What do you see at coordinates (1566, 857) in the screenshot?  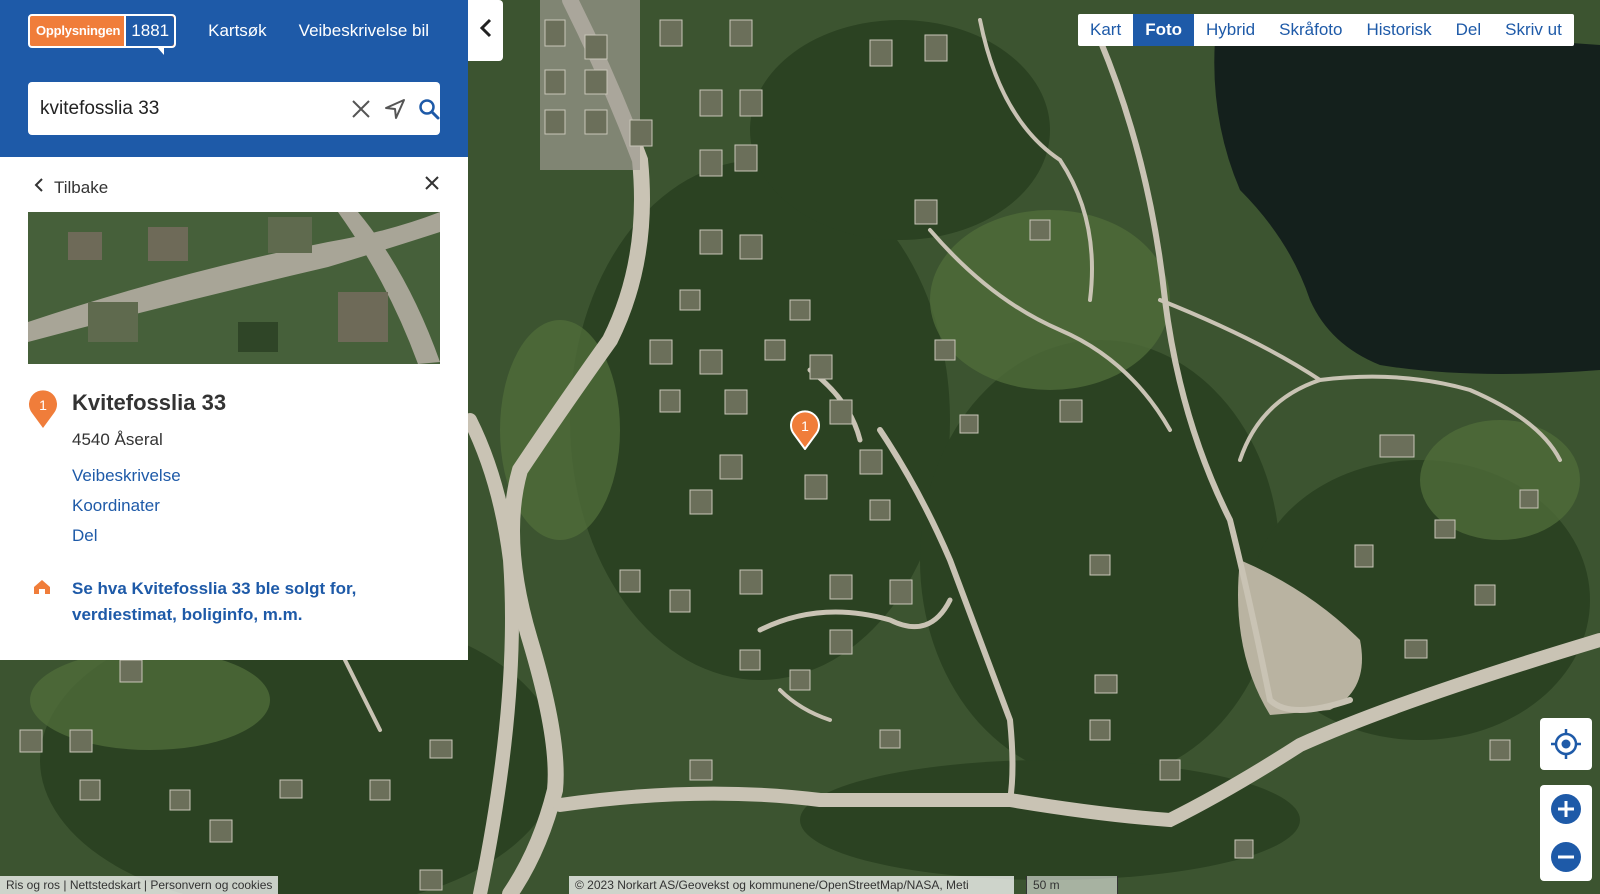 I see `zoom-out-icon` at bounding box center [1566, 857].